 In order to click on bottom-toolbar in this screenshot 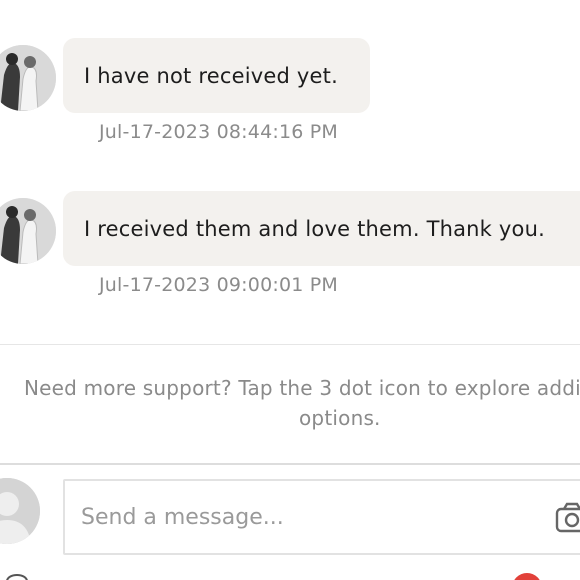, I will do `click(290, 576)`.